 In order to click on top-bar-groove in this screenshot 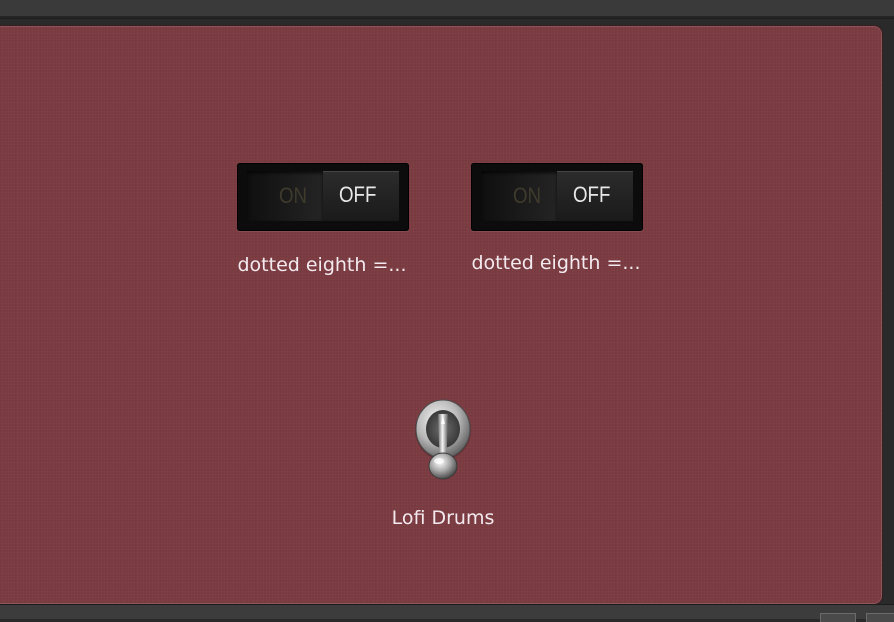, I will do `click(447, 17)`.